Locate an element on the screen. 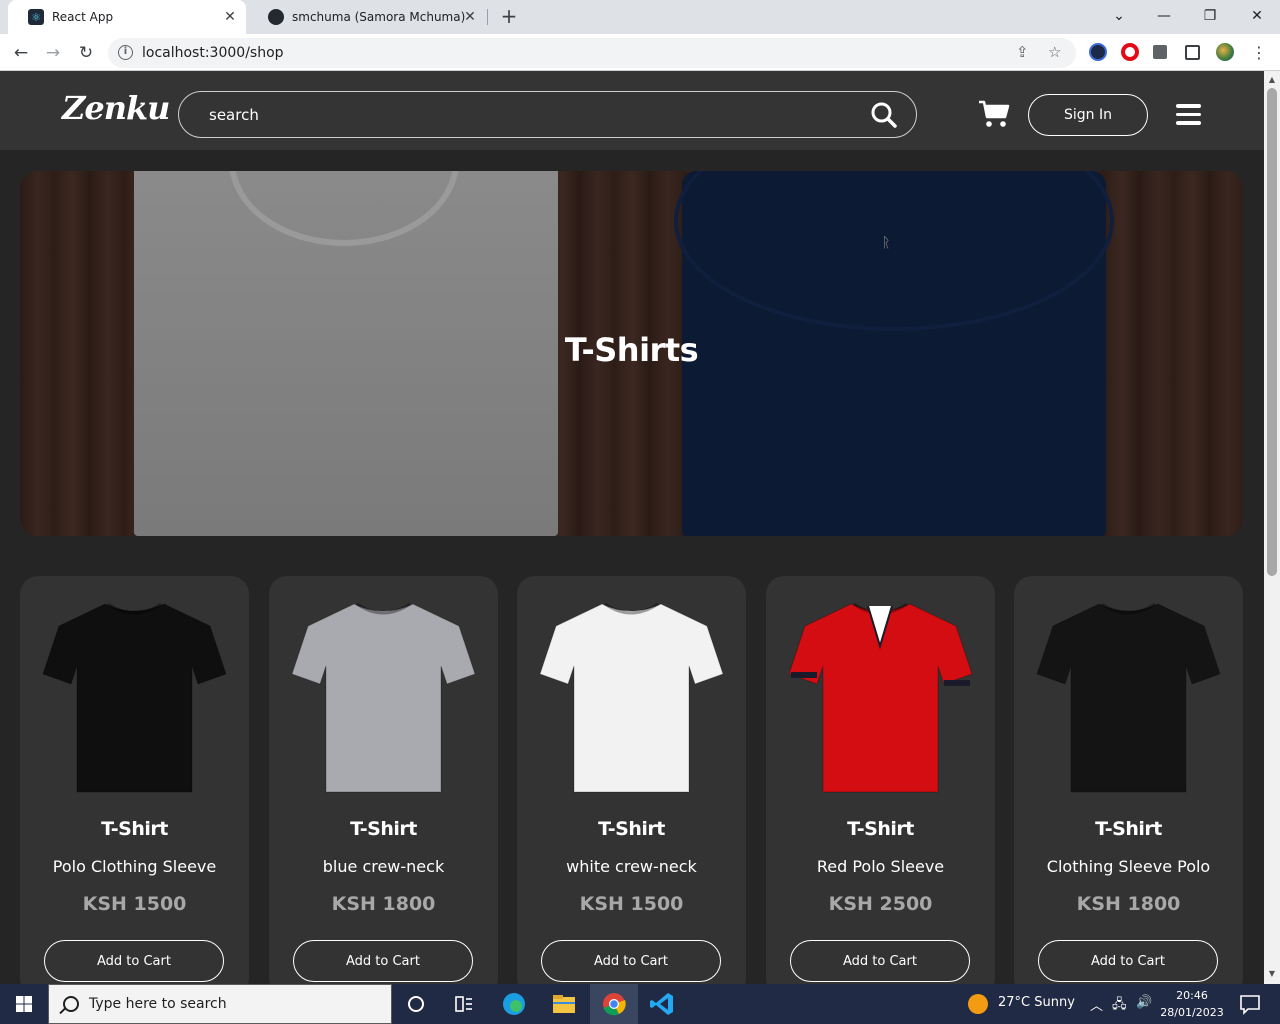  tab-search-chevron-icon: ⌄ is located at coordinates (1119, 16).